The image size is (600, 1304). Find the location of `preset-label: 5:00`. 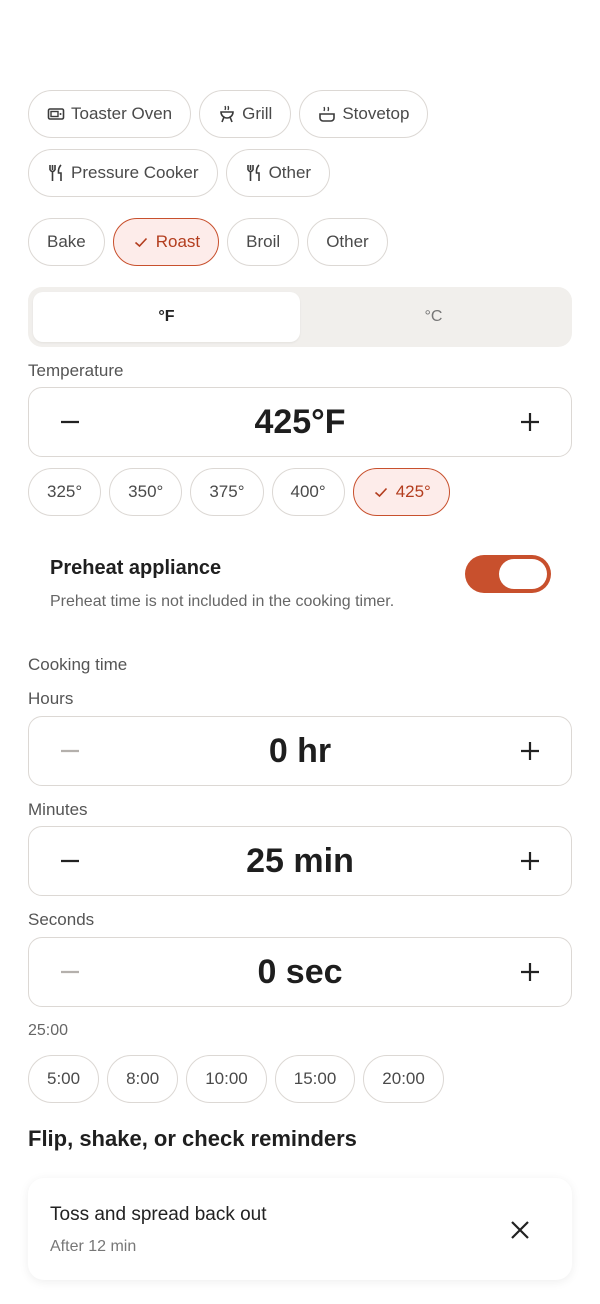

preset-label: 5:00 is located at coordinates (64, 1078).